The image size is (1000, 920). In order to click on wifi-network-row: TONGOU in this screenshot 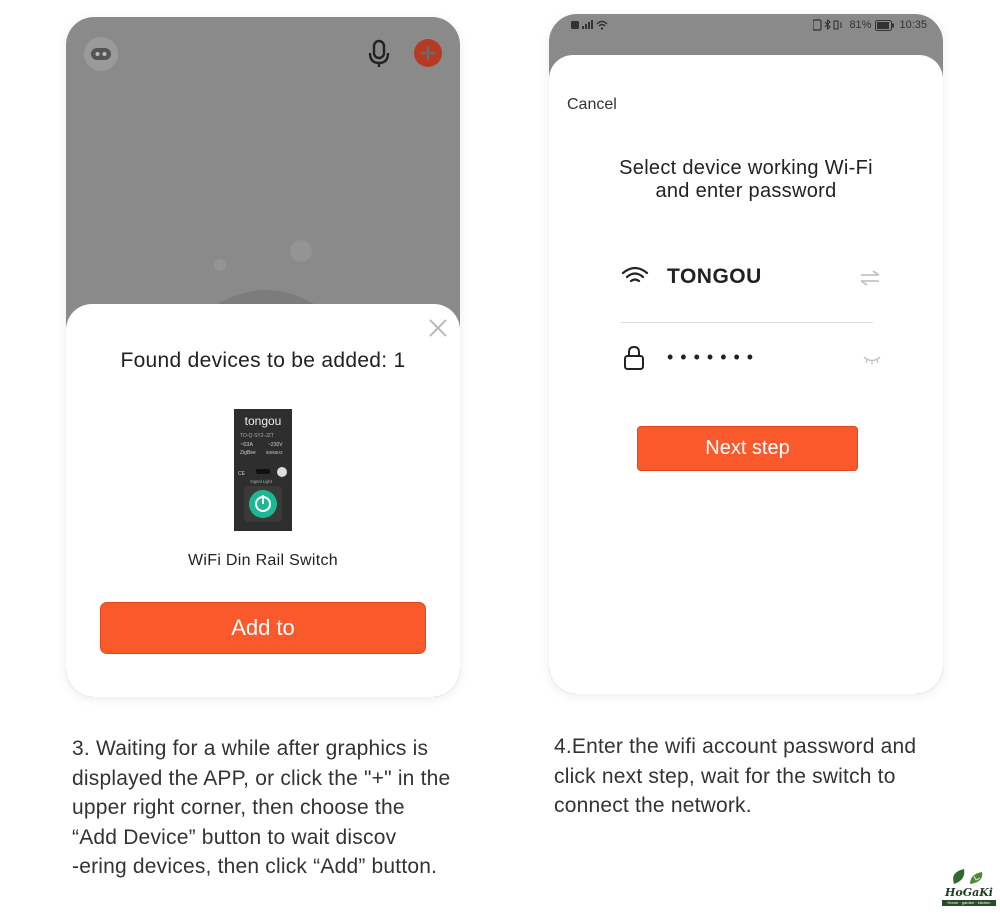, I will do `click(751, 279)`.